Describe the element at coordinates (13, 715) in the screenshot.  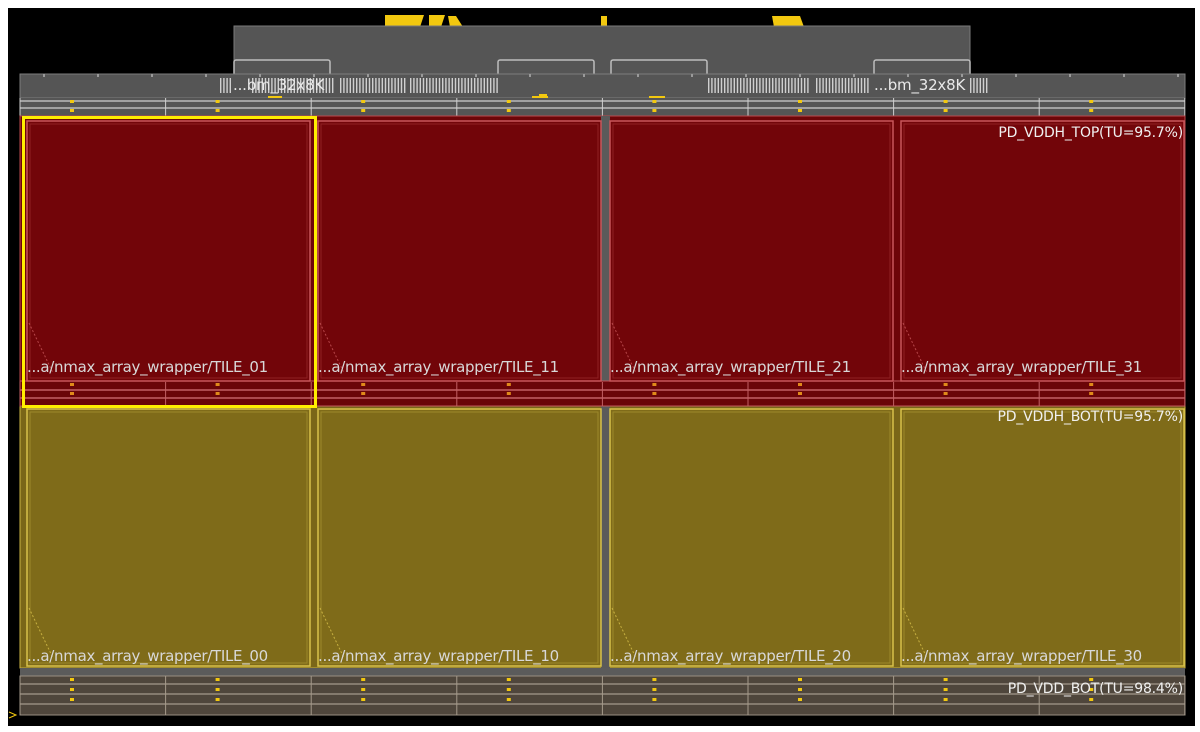
I see `origin-marker` at that location.